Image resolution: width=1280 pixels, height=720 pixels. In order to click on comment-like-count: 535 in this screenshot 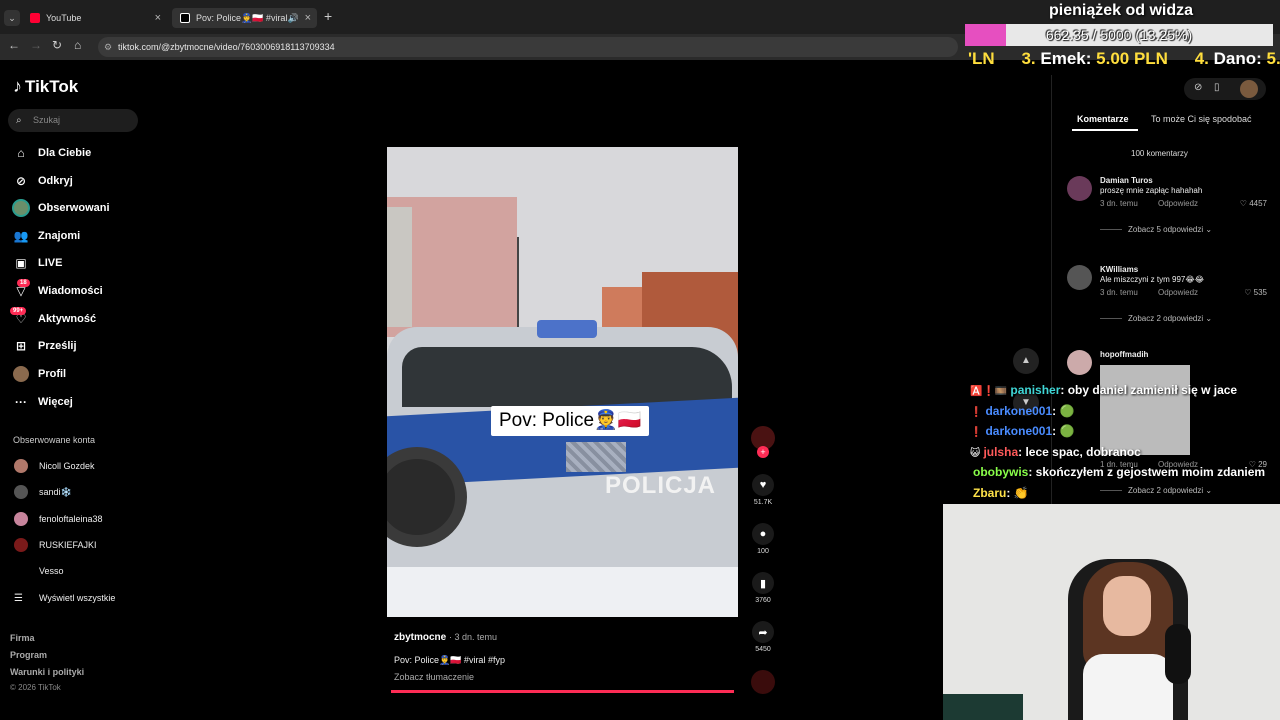, I will do `click(1260, 292)`.